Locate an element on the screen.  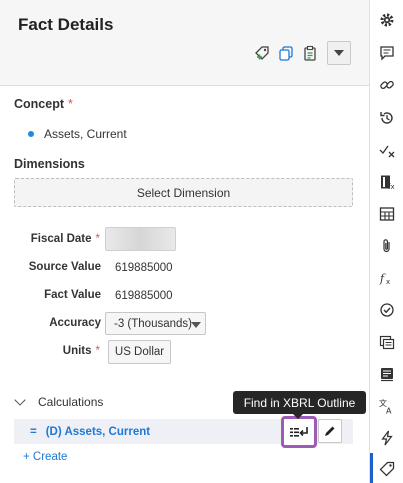
fiscal-date-label-text: Fiscal Date is located at coordinates (61, 239).